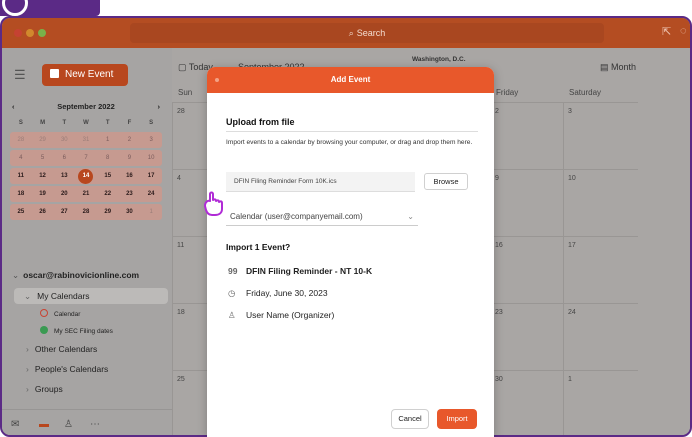 This screenshot has width=692, height=437. Describe the element at coordinates (89, 74) in the screenshot. I see `new-event-label: New Event` at that location.